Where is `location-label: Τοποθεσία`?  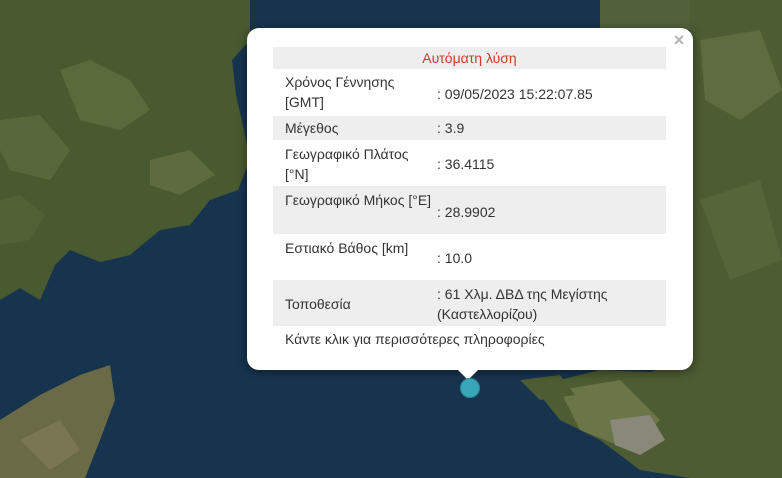
location-label: Τοποθεσία is located at coordinates (318, 304).